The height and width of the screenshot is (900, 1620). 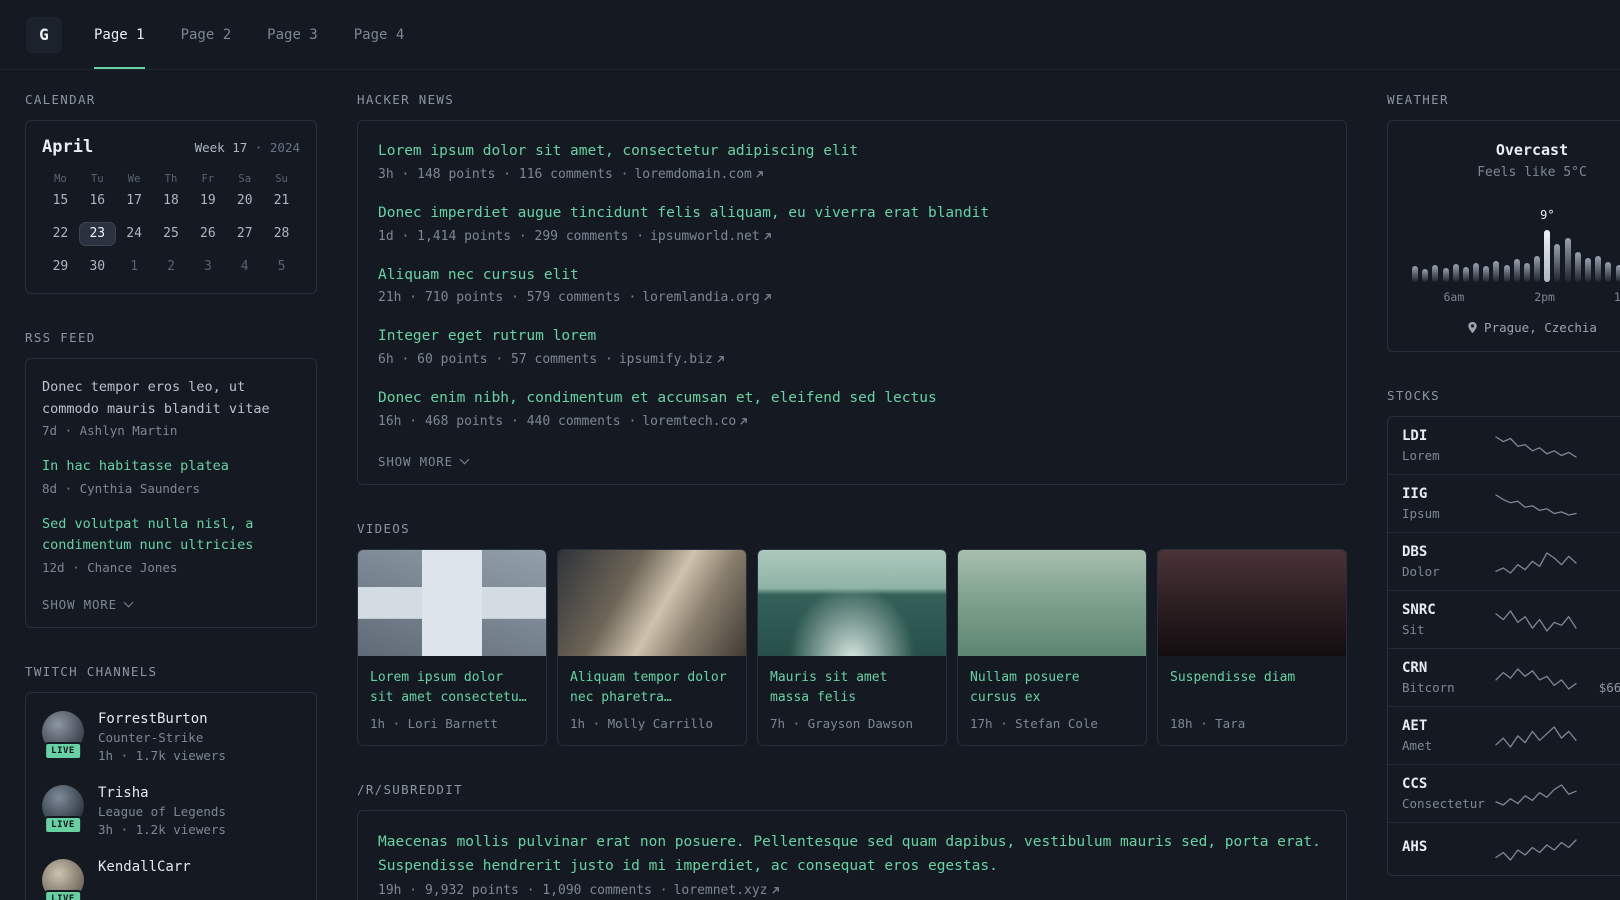 I want to click on calendar-day-selected: 23, so click(x=97, y=234).